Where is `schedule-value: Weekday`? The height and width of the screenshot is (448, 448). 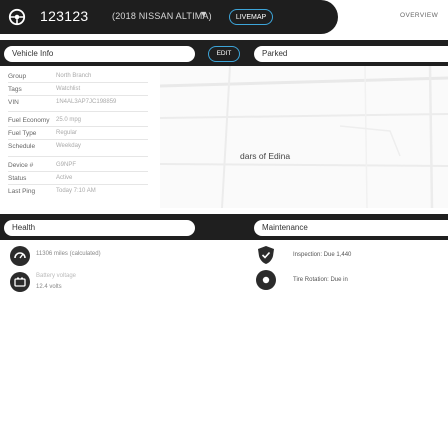 schedule-value: Weekday is located at coordinates (68, 146).